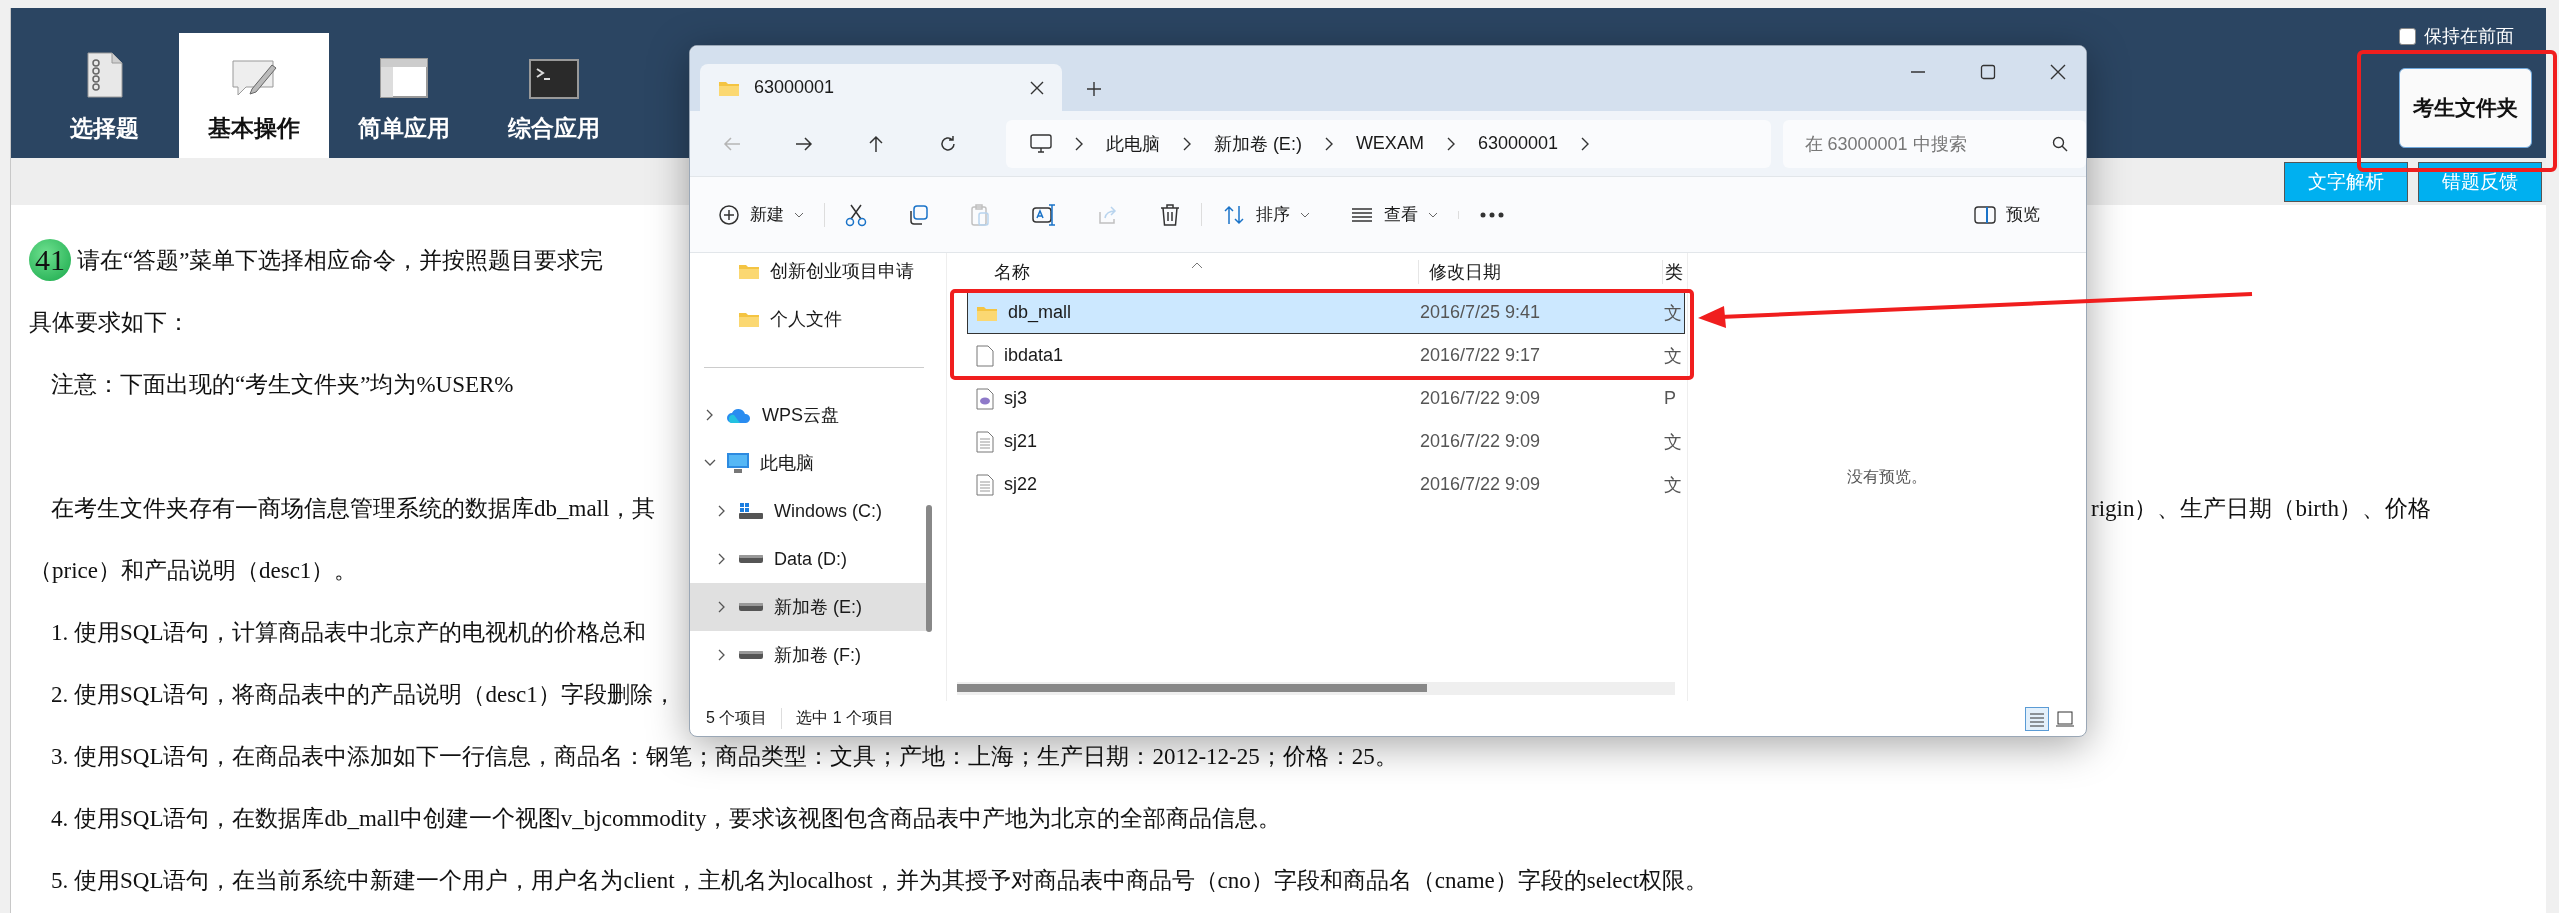 This screenshot has width=2559, height=913. What do you see at coordinates (1040, 312) in the screenshot?
I see `file-name: db_mall` at bounding box center [1040, 312].